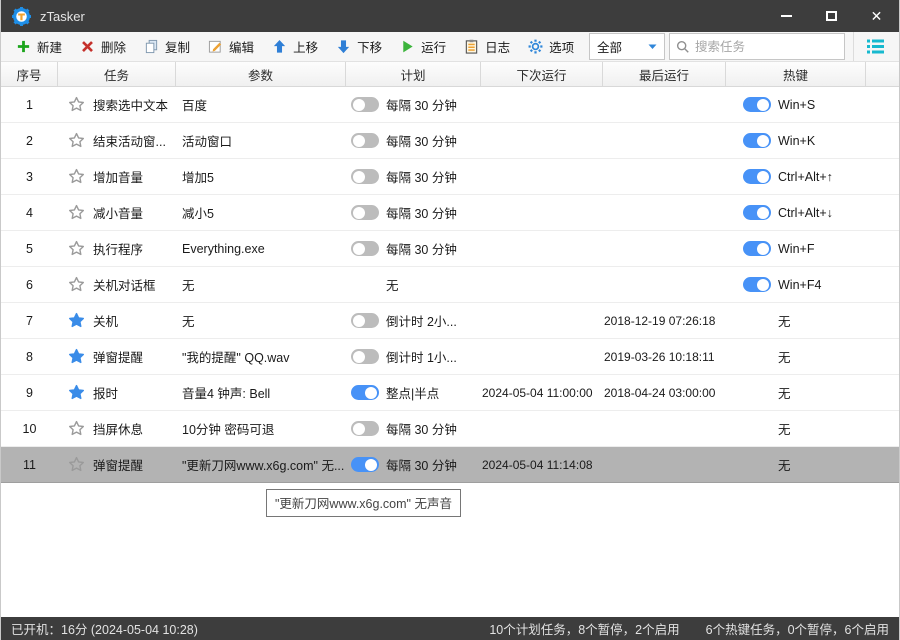  I want to click on toolbar-button-copy: 复制, so click(167, 46).